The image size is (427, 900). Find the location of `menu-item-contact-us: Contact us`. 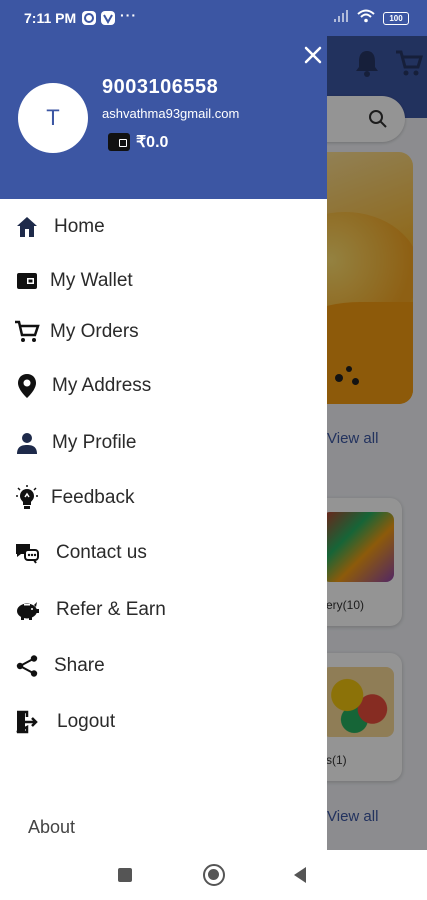

menu-item-contact-us: Contact us is located at coordinates (163, 553).